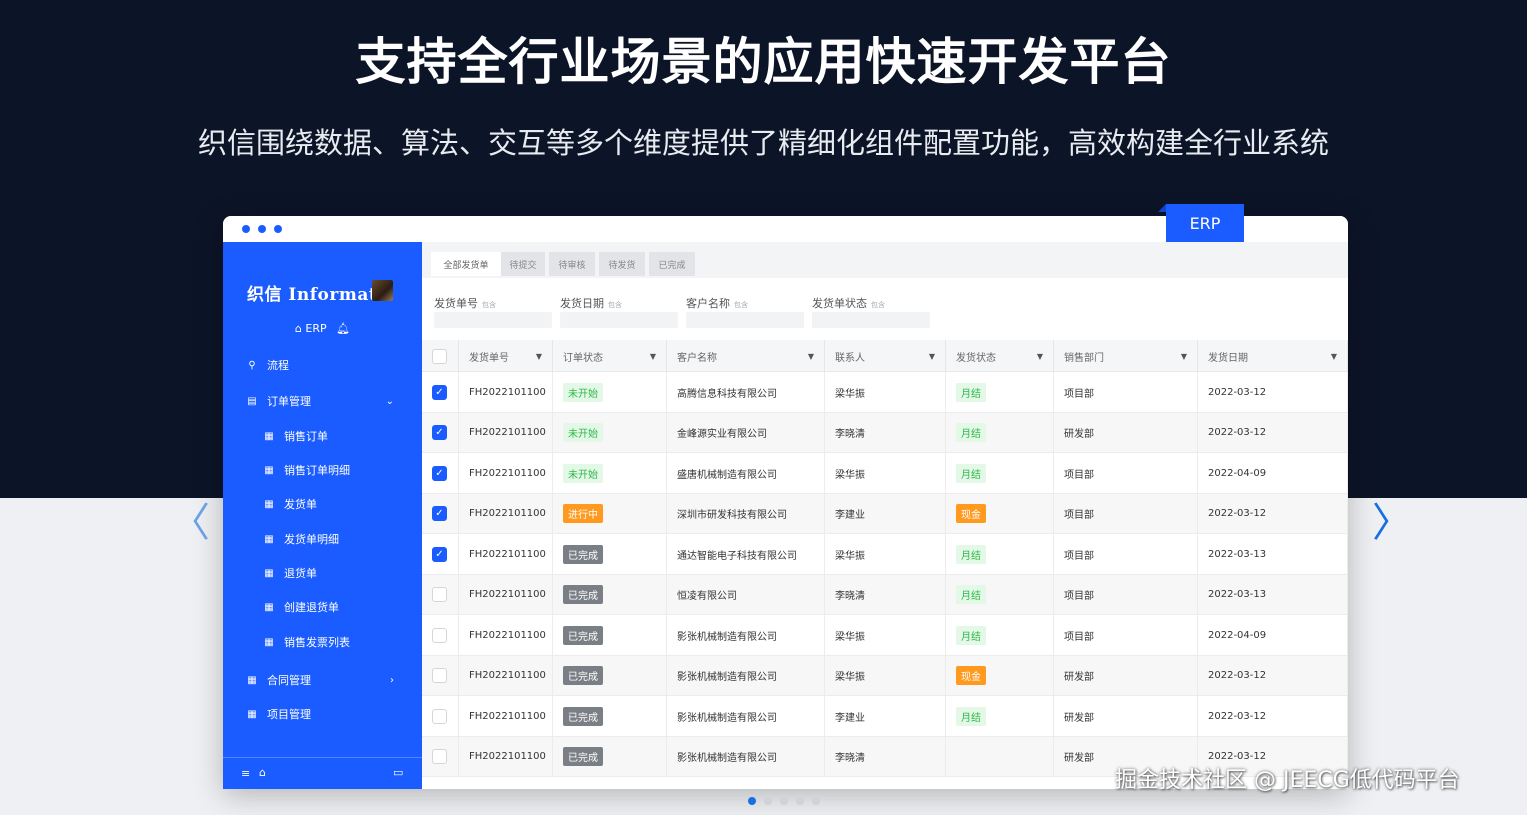 The width and height of the screenshot is (1527, 815). I want to click on sidebar-item: ⚲ 流程, so click(334, 365).